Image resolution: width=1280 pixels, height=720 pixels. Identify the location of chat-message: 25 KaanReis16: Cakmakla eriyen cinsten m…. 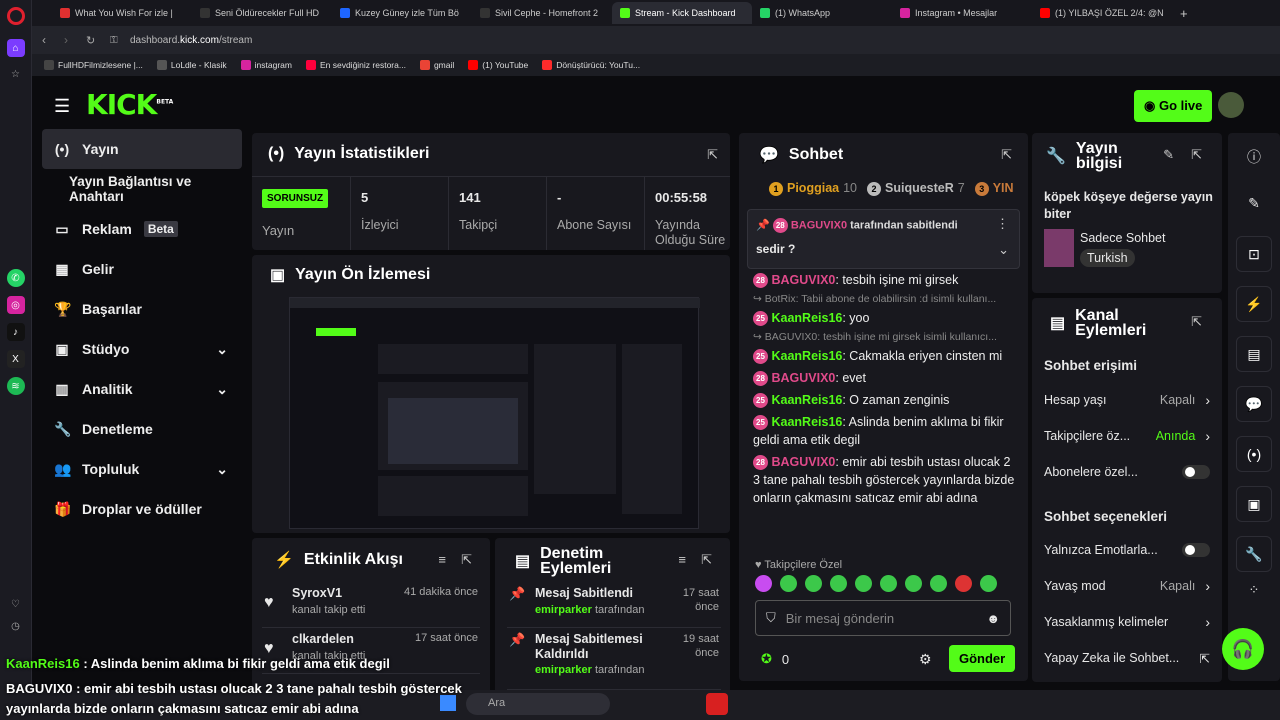
(884, 356).